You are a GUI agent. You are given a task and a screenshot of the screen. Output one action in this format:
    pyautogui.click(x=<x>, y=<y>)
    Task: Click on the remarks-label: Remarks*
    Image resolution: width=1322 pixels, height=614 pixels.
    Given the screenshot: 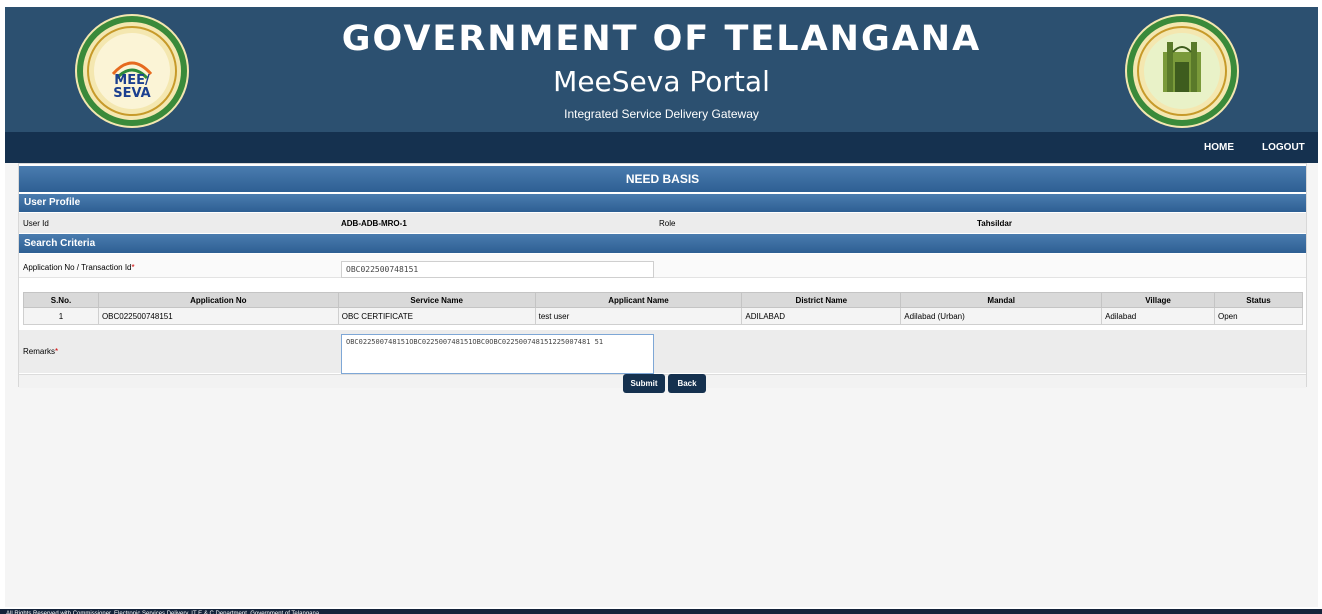 What is the action you would take?
    pyautogui.click(x=40, y=351)
    